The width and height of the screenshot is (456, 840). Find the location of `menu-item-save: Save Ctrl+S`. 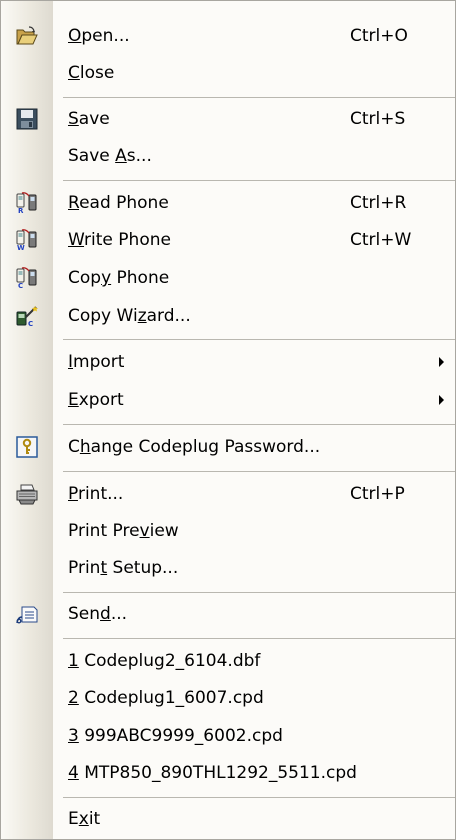

menu-item-save: Save Ctrl+S is located at coordinates (228, 119).